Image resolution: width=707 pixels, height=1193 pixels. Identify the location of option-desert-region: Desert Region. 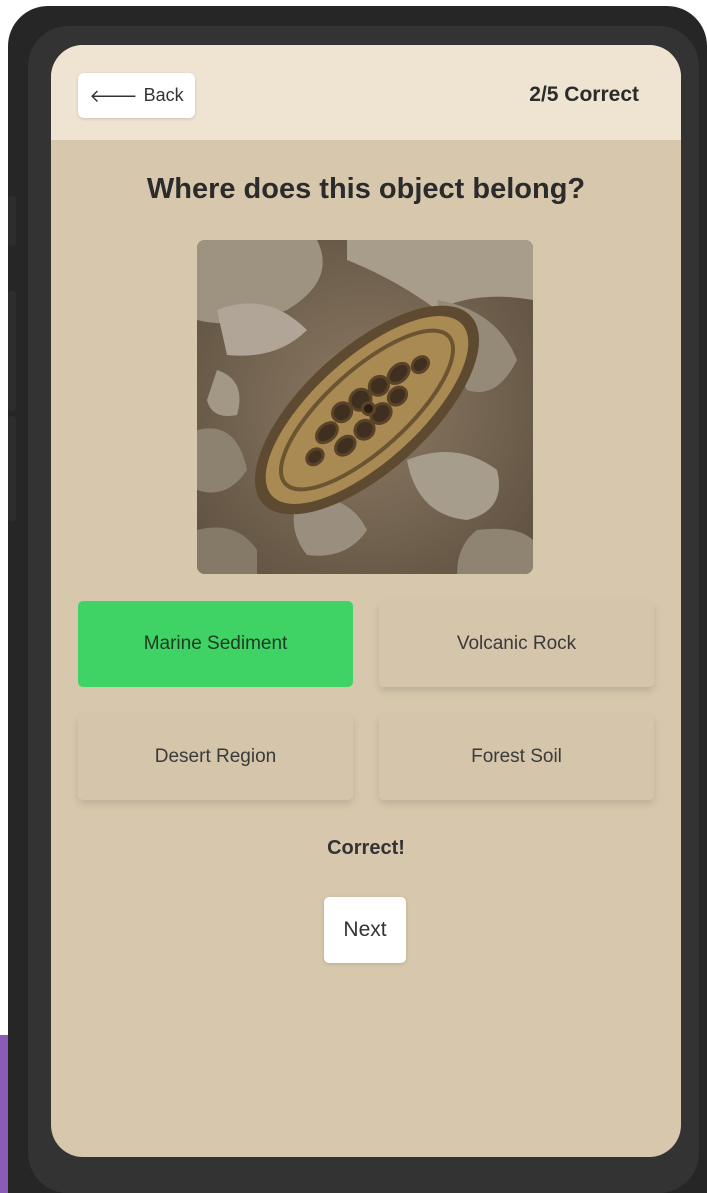
(215, 757).